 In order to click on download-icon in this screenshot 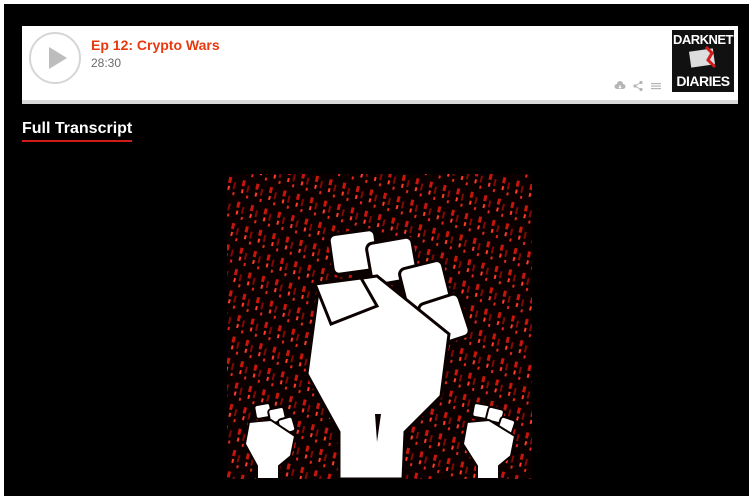, I will do `click(620, 85)`.